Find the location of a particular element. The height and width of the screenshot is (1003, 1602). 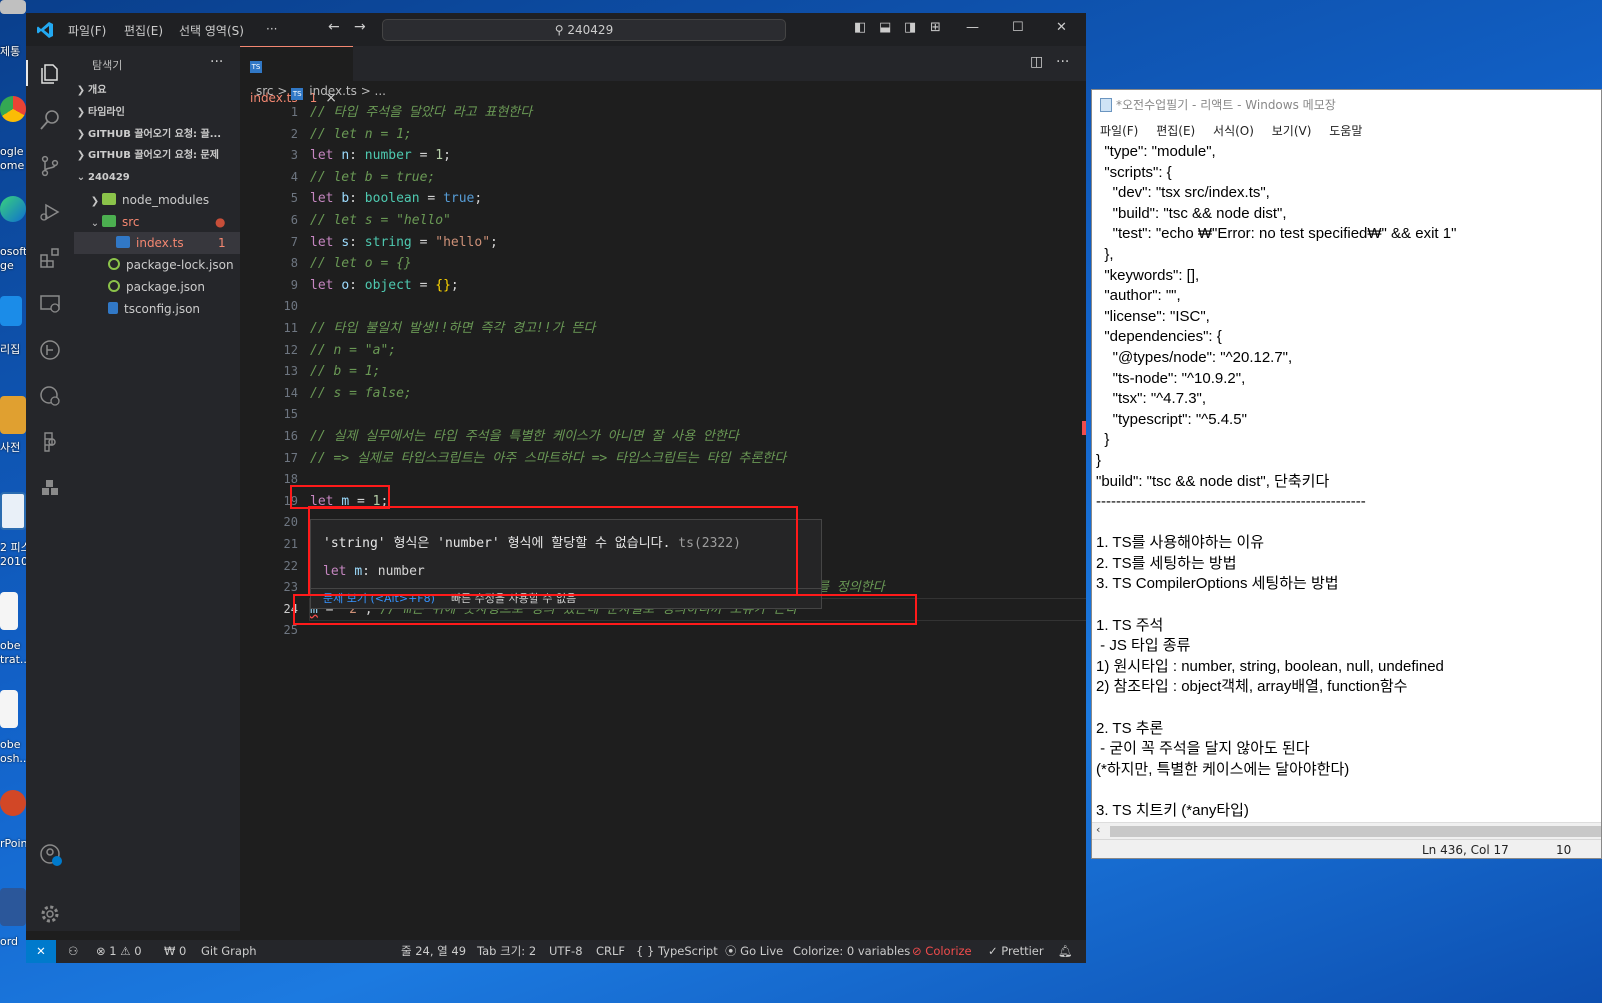

problems-status: ⊗ 1 ⚠ 0 is located at coordinates (119, 951).